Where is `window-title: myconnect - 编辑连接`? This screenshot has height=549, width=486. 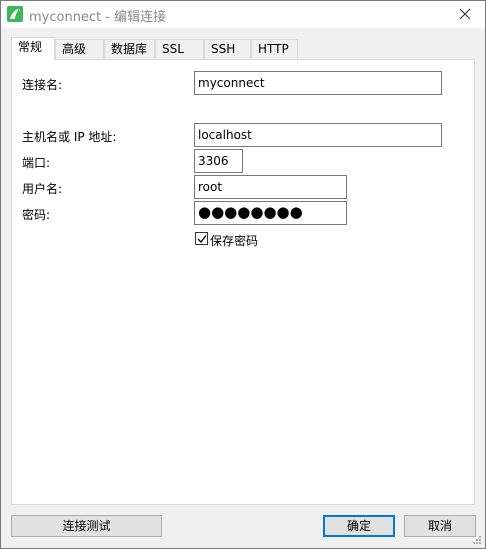
window-title: myconnect - 编辑连接 is located at coordinates (98, 17).